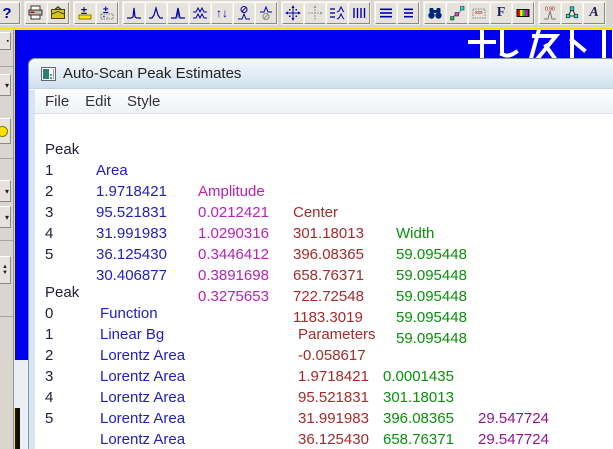  Describe the element at coordinates (5, 131) in the screenshot. I see `lightbulb-icon` at that location.